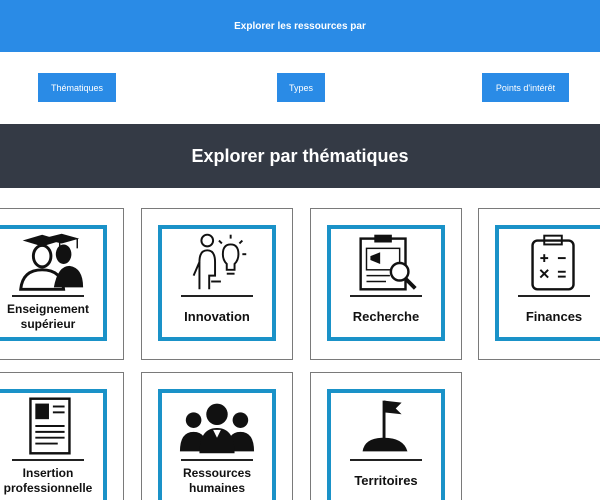 This screenshot has width=600, height=500. I want to click on section-header: Explorer par thématiques, so click(300, 156).